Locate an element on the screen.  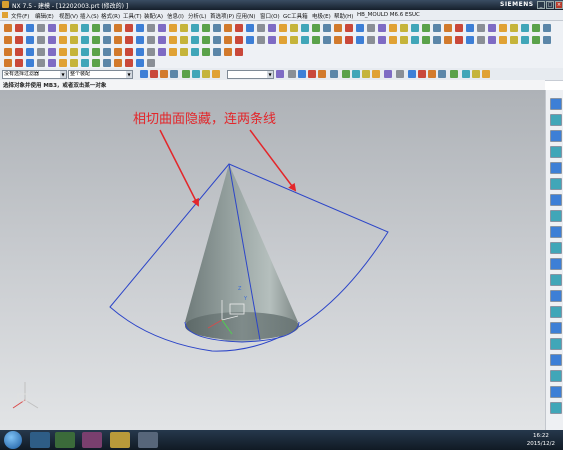
start-button is located at coordinates (13, 440).